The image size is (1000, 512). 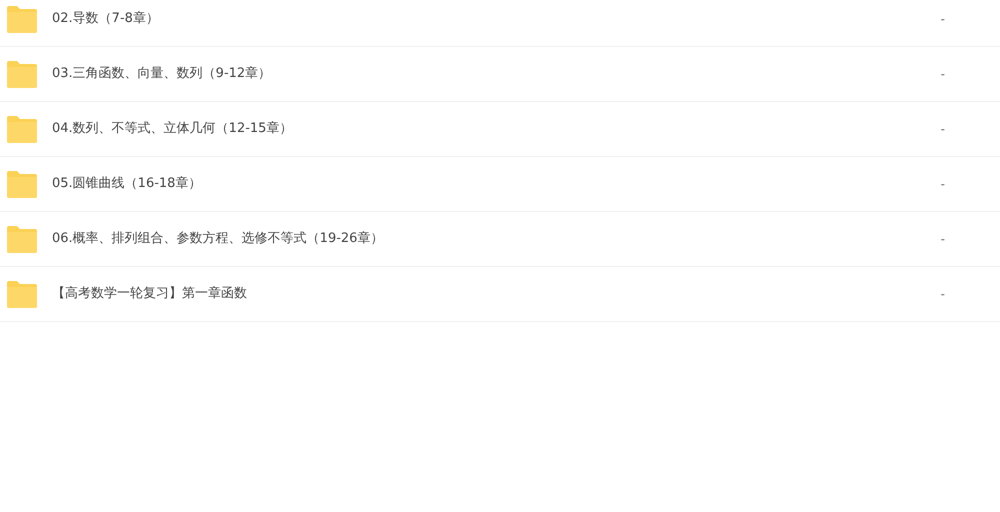 What do you see at coordinates (149, 294) in the screenshot?
I see `folder-name: 【高考数学一轮复习】第一章函数` at bounding box center [149, 294].